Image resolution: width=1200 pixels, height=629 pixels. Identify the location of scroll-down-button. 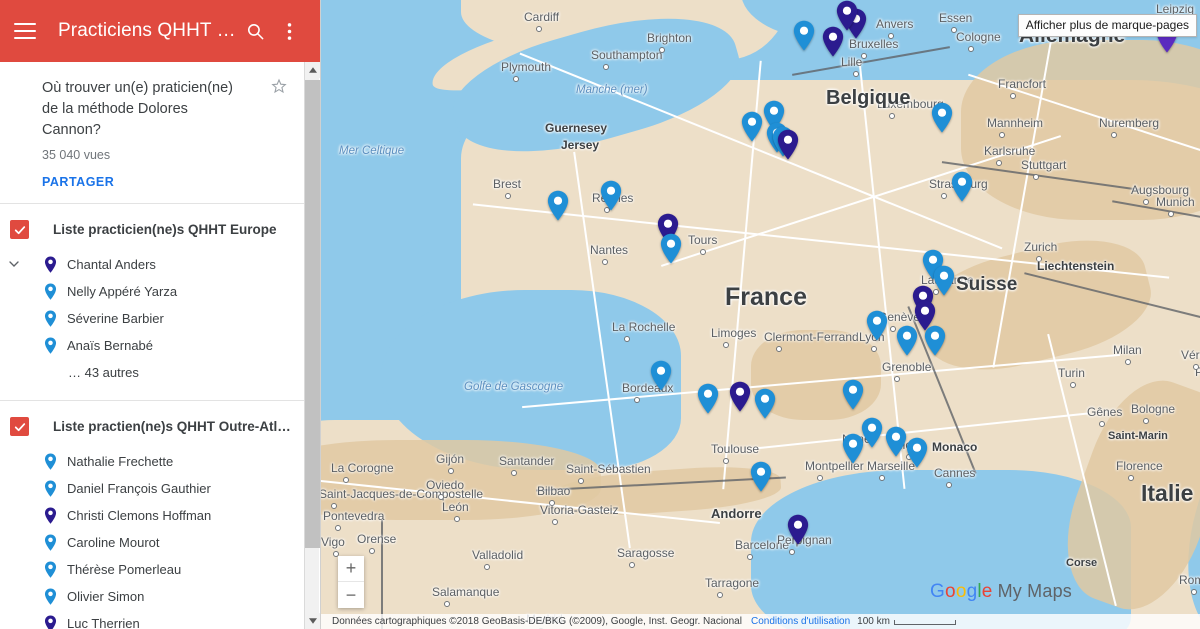
(312, 621).